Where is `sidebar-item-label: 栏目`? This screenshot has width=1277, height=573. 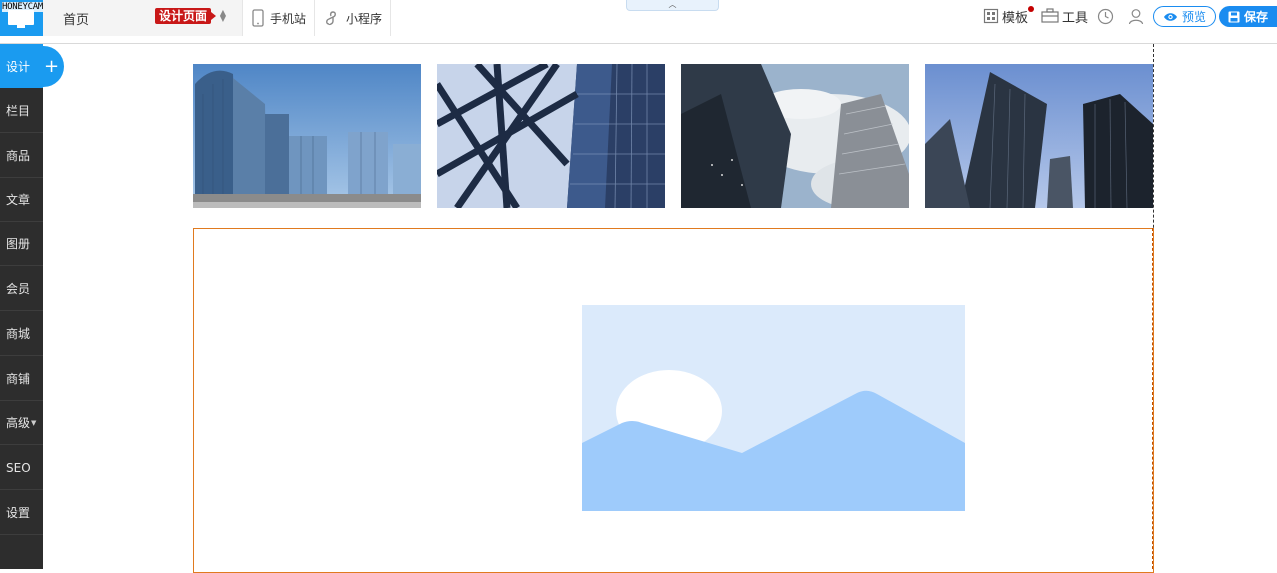
sidebar-item-label: 栏目 is located at coordinates (18, 111).